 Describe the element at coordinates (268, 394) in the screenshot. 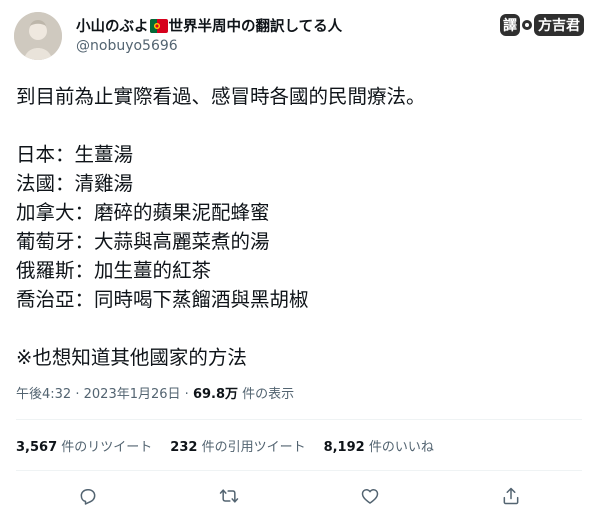

I see `views-label: 件の表示` at that location.